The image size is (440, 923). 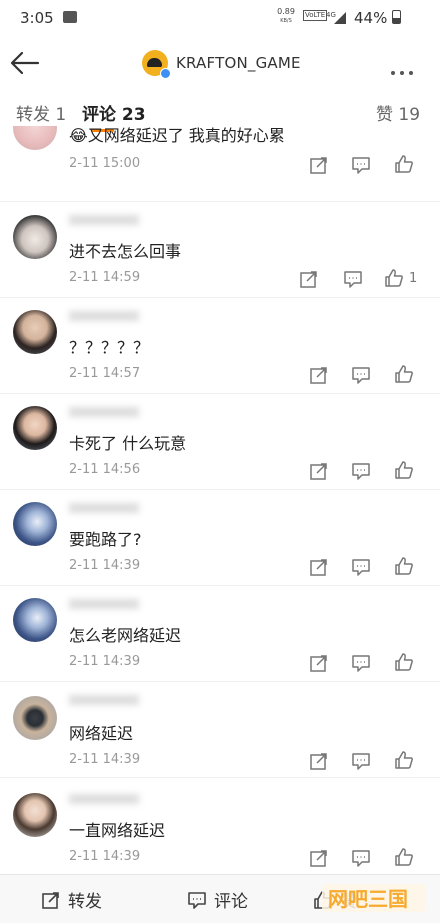 What do you see at coordinates (220, 164) in the screenshot?
I see `comment-item: 😂又网络延迟了 我真的好心累 2-11 15:00` at bounding box center [220, 164].